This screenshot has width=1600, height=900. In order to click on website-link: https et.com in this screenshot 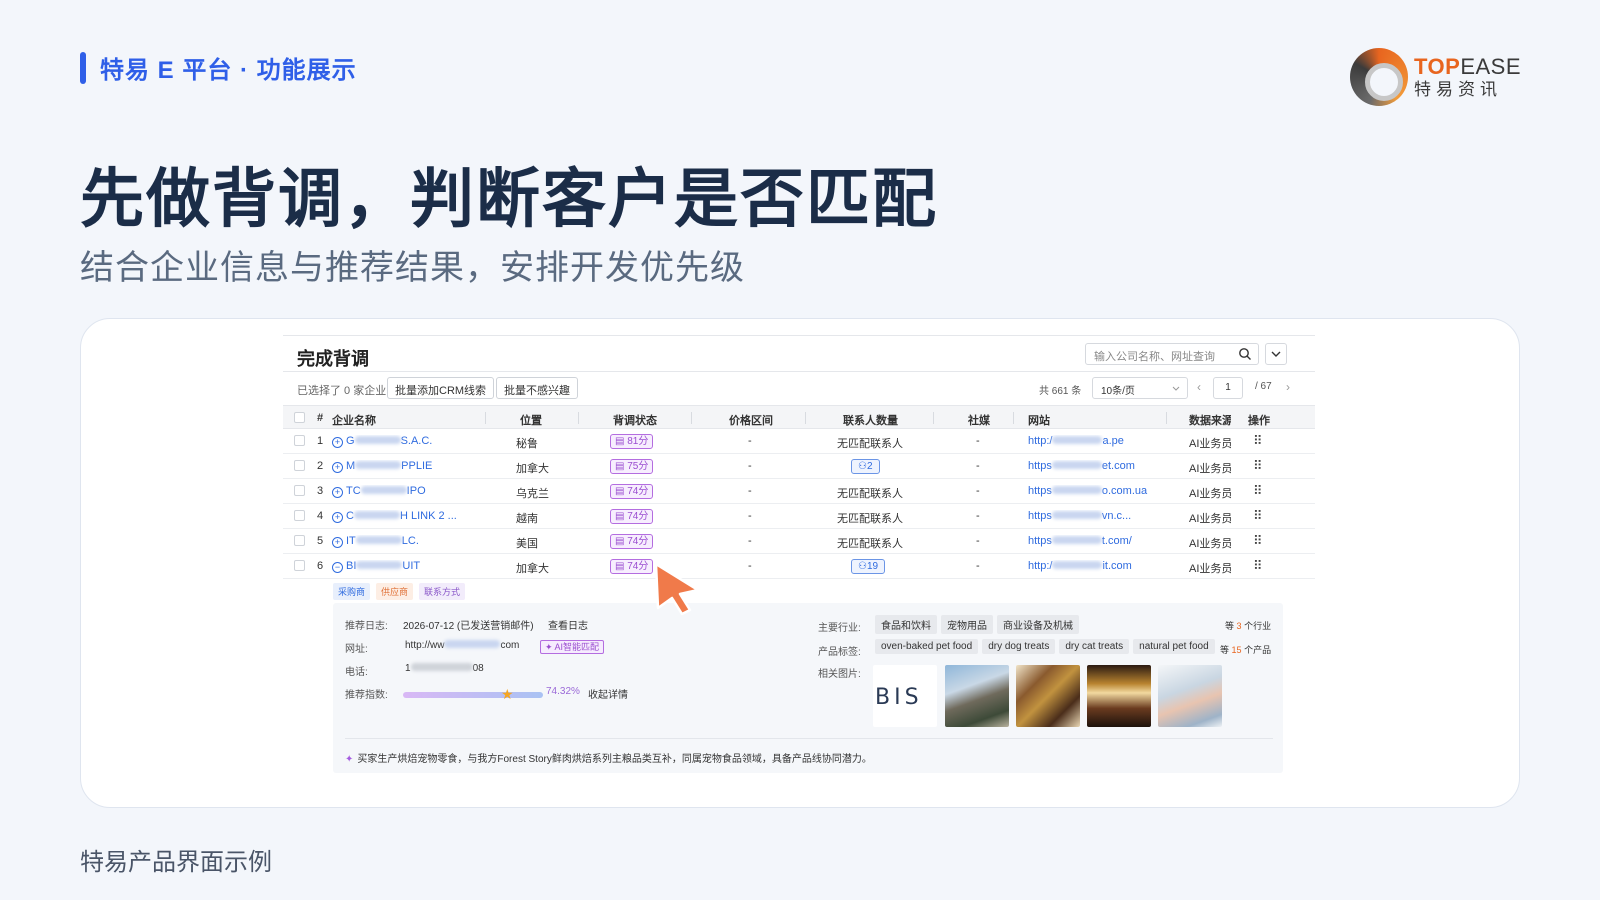, I will do `click(1096, 466)`.